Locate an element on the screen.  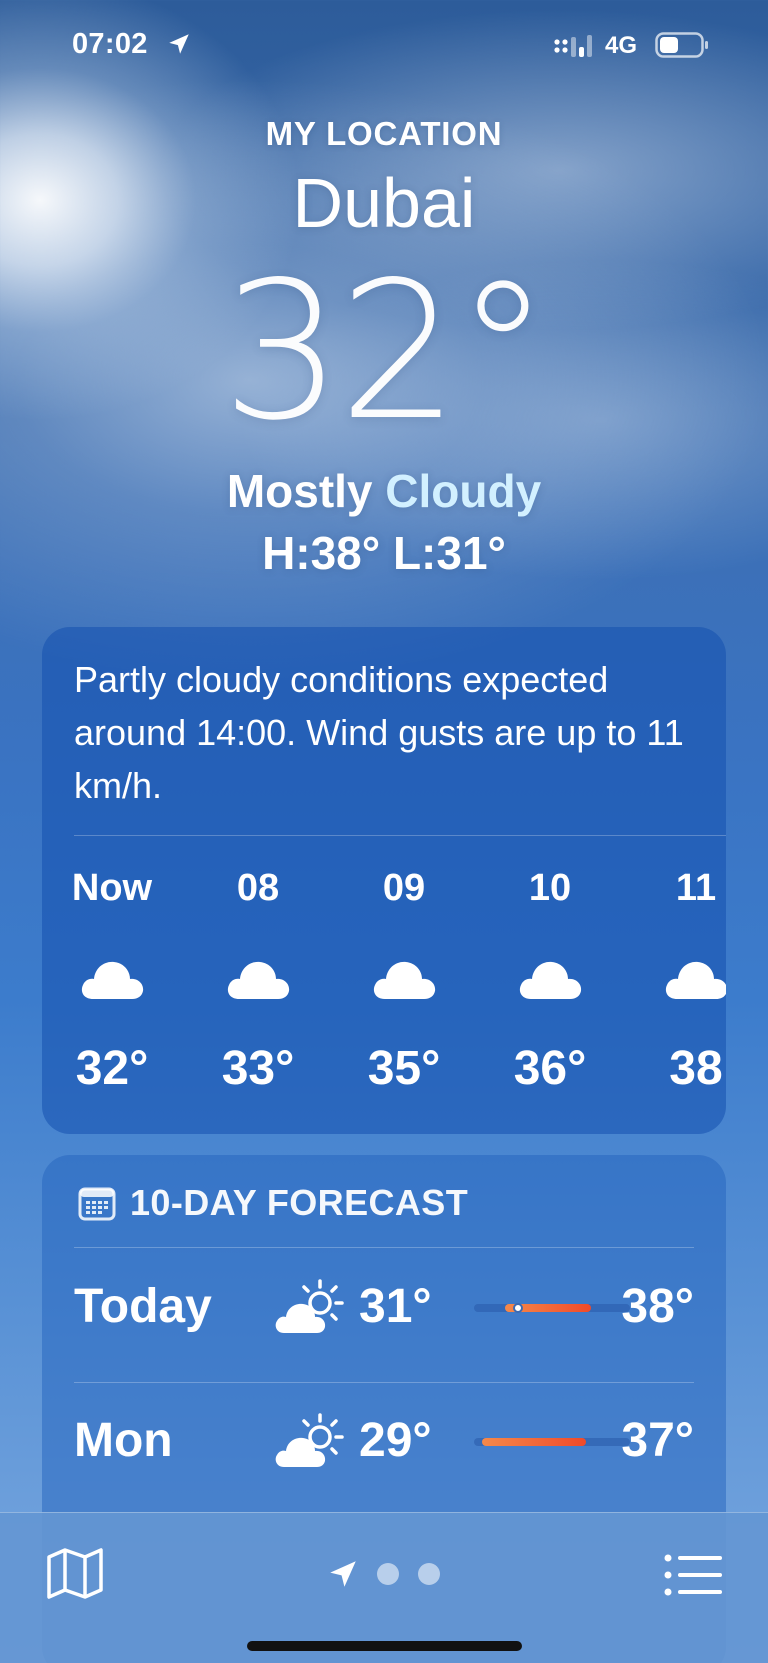
signal-icon is located at coordinates (573, 46).